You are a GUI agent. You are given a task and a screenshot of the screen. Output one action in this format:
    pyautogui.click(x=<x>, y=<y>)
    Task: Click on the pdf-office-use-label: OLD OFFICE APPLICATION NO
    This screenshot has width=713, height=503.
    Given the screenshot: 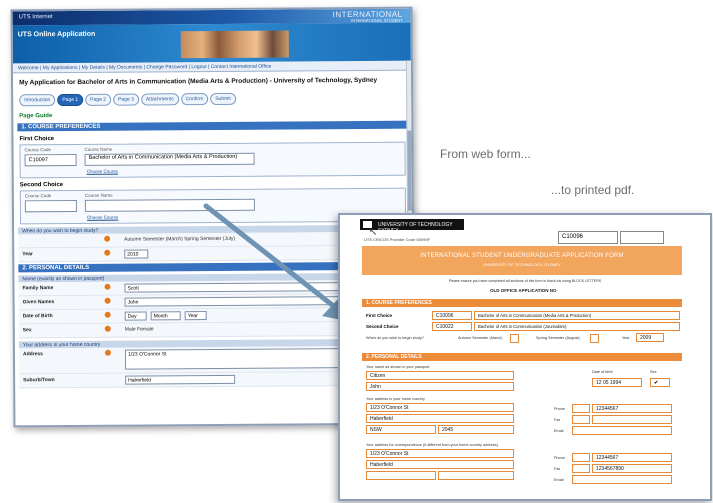 What is the action you would take?
    pyautogui.click(x=523, y=290)
    